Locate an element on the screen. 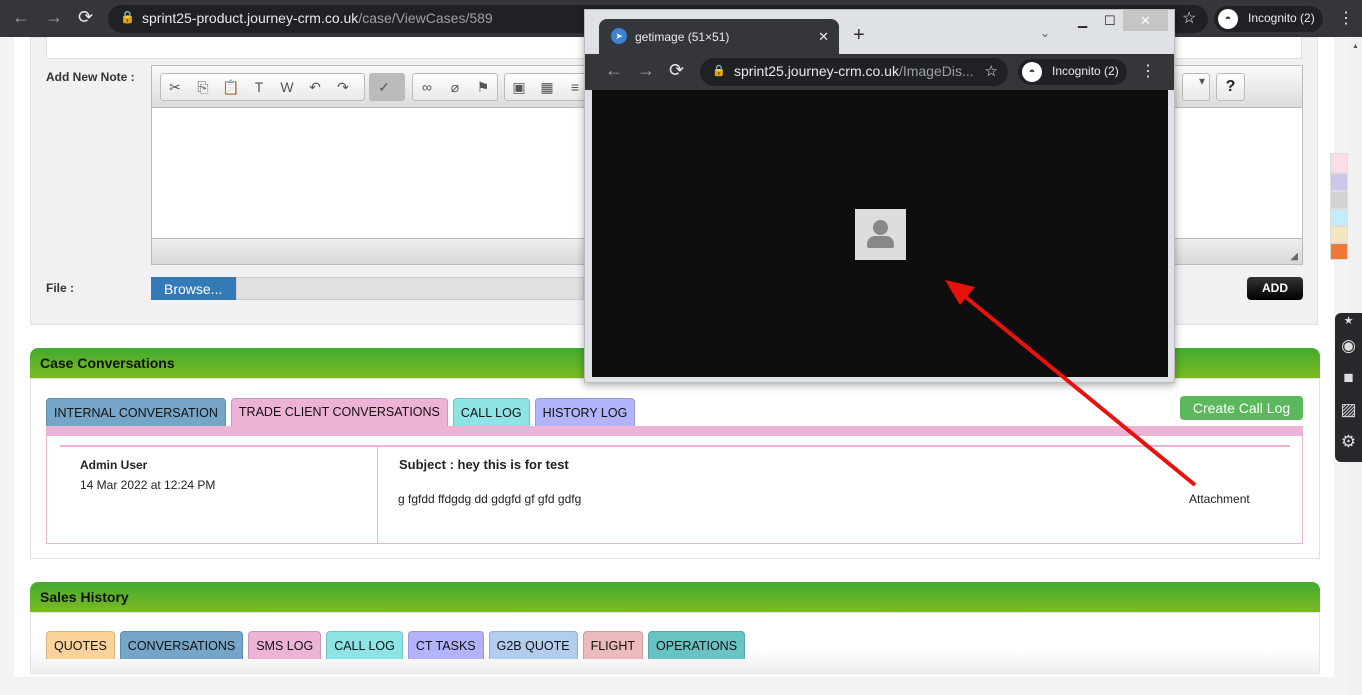 Image resolution: width=1362 pixels, height=695 pixels. annotation-arrow is located at coordinates (1071, 383).